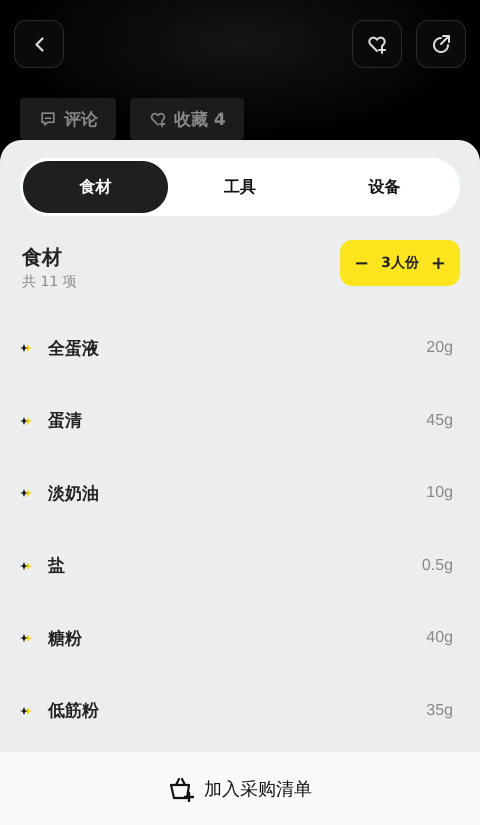 The height and width of the screenshot is (825, 480). I want to click on basket-plus-icon, so click(181, 789).